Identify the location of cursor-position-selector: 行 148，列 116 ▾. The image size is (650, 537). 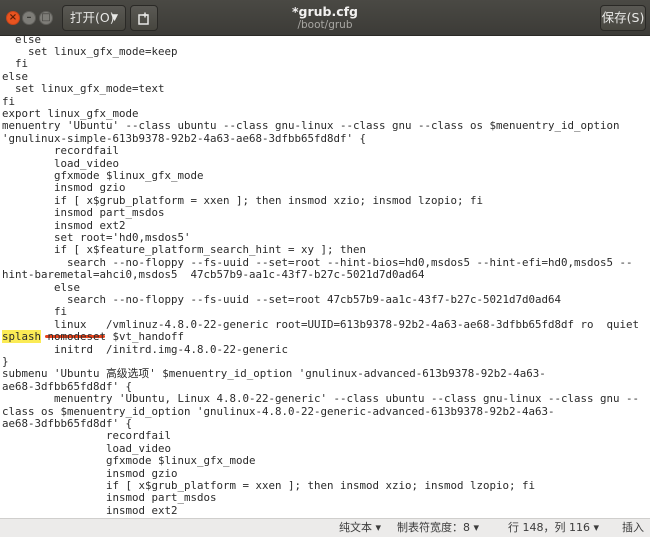
(553, 528).